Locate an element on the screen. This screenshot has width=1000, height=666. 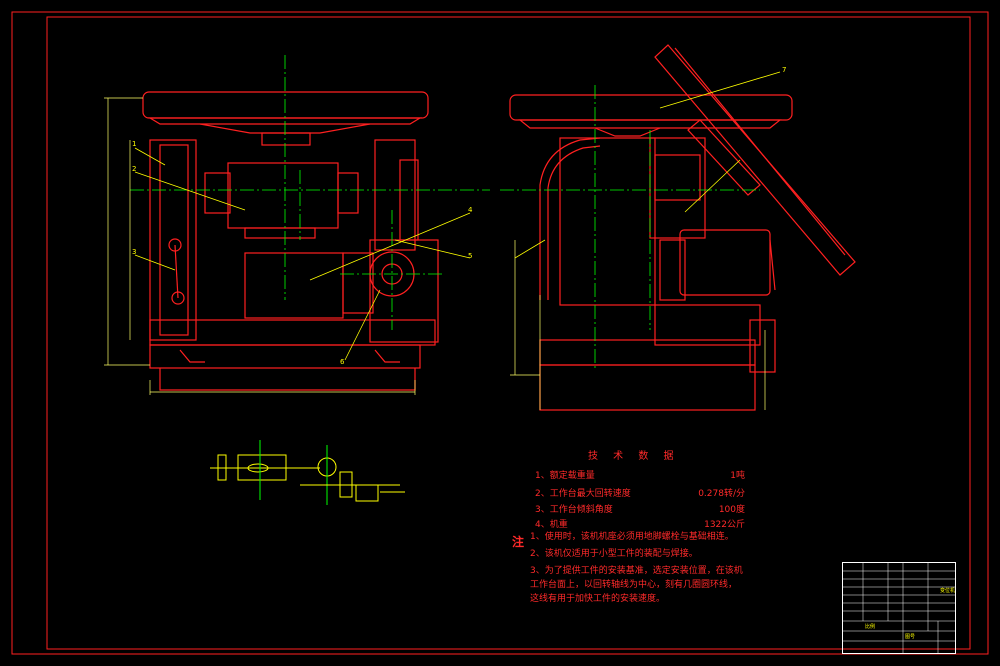
spec-row: 2、工作台最大回转速度 0.278转/分 is located at coordinates (640, 493).